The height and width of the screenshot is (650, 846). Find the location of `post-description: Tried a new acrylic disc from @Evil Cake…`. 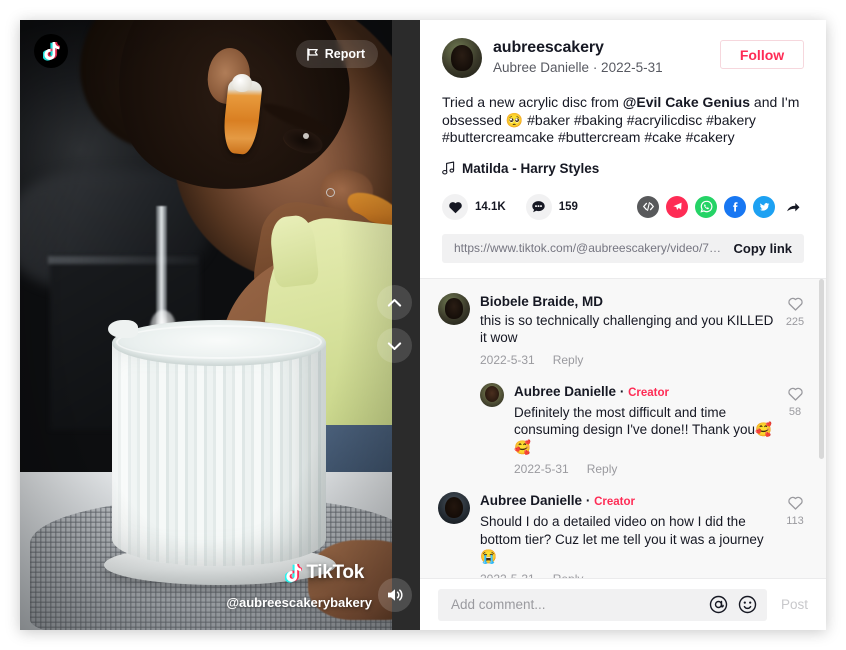

post-description: Tried a new acrylic disc from @Evil Cake… is located at coordinates (623, 112).